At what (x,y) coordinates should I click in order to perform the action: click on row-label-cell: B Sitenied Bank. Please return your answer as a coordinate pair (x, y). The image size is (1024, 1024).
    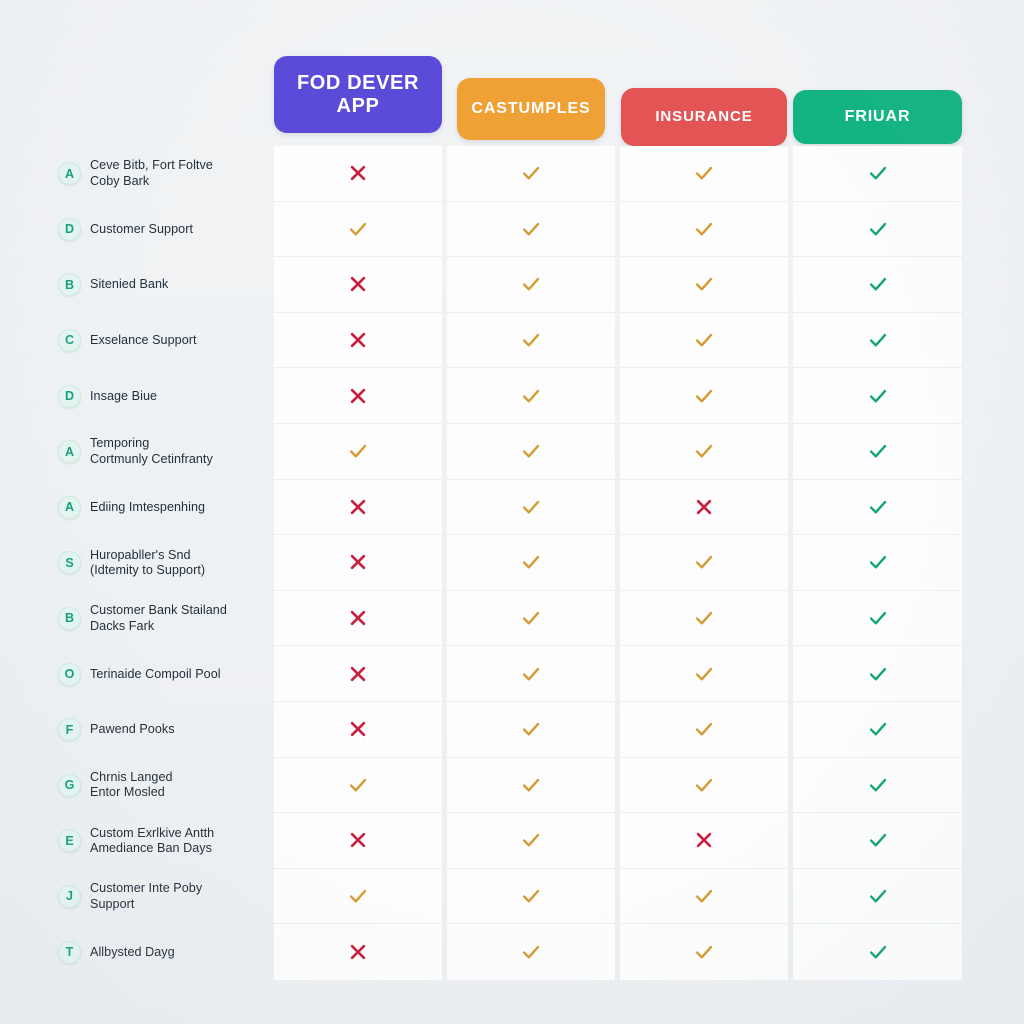
    Looking at the image, I should click on (163, 285).